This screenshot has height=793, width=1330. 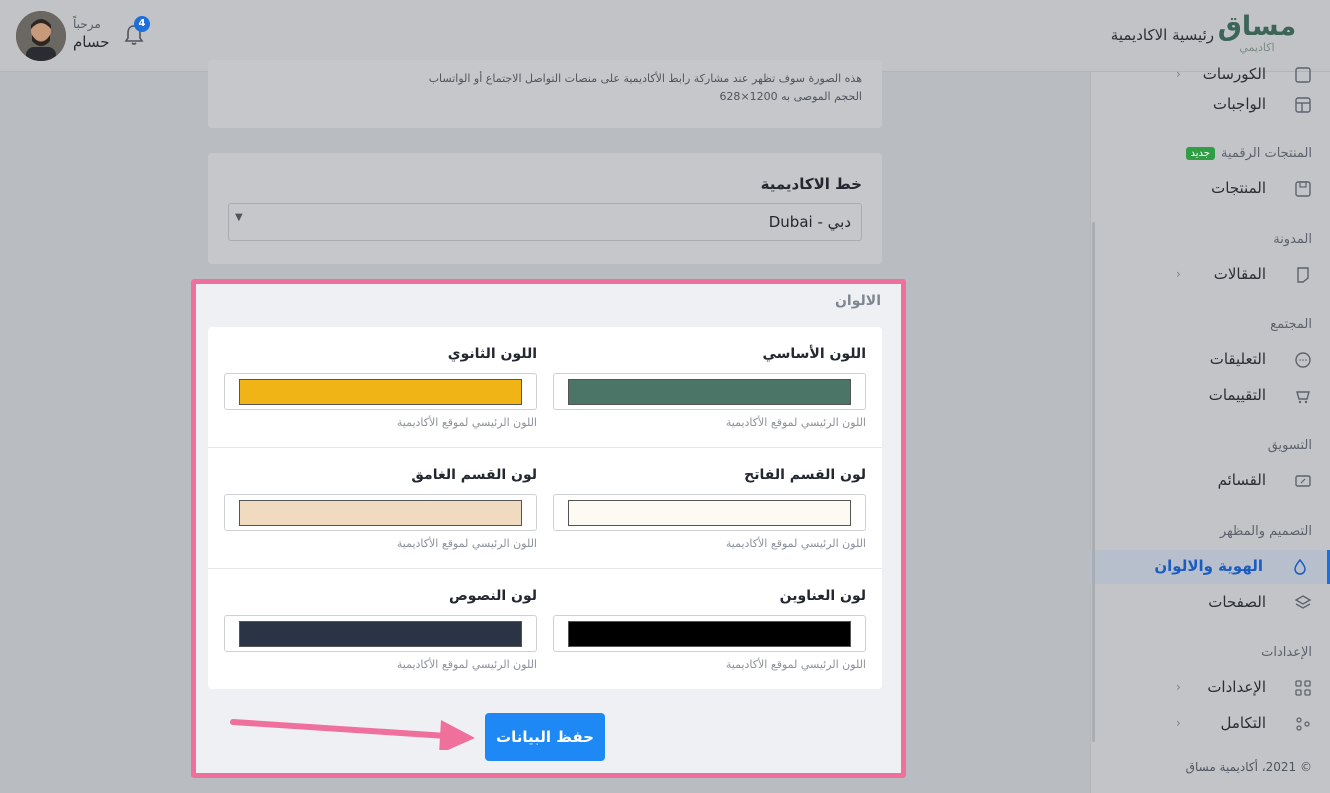 What do you see at coordinates (1238, 188) in the screenshot?
I see `sidebar-item-label: المنتجات` at bounding box center [1238, 188].